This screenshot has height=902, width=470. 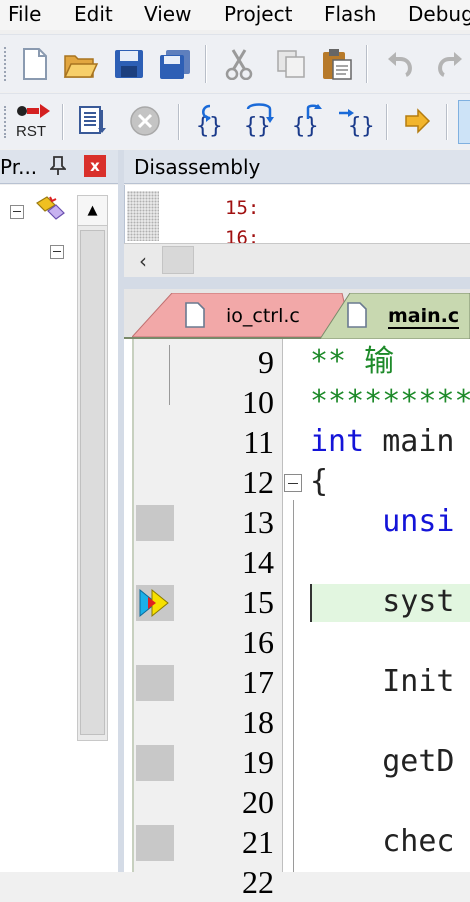 I want to click on menu-project: Project, so click(x=258, y=14).